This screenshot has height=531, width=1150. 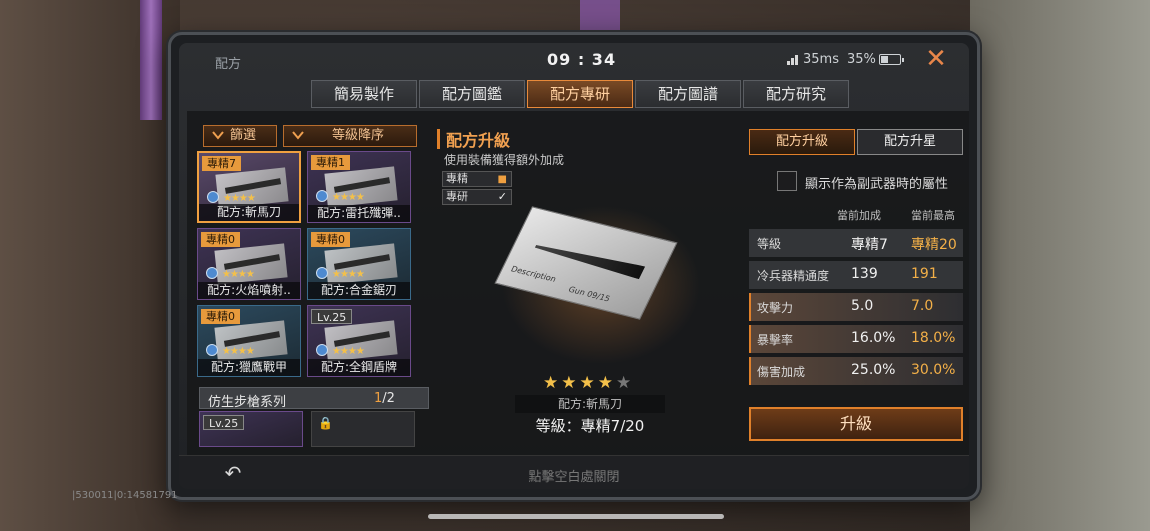 I want to click on table-row: 傷害加成 25.0% 30.0%, so click(x=856, y=371).